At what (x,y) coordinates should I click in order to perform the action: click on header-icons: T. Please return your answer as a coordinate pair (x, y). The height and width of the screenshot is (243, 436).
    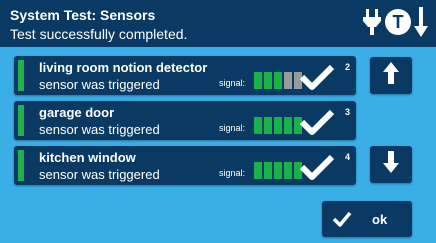
    Looking at the image, I should click on (395, 24).